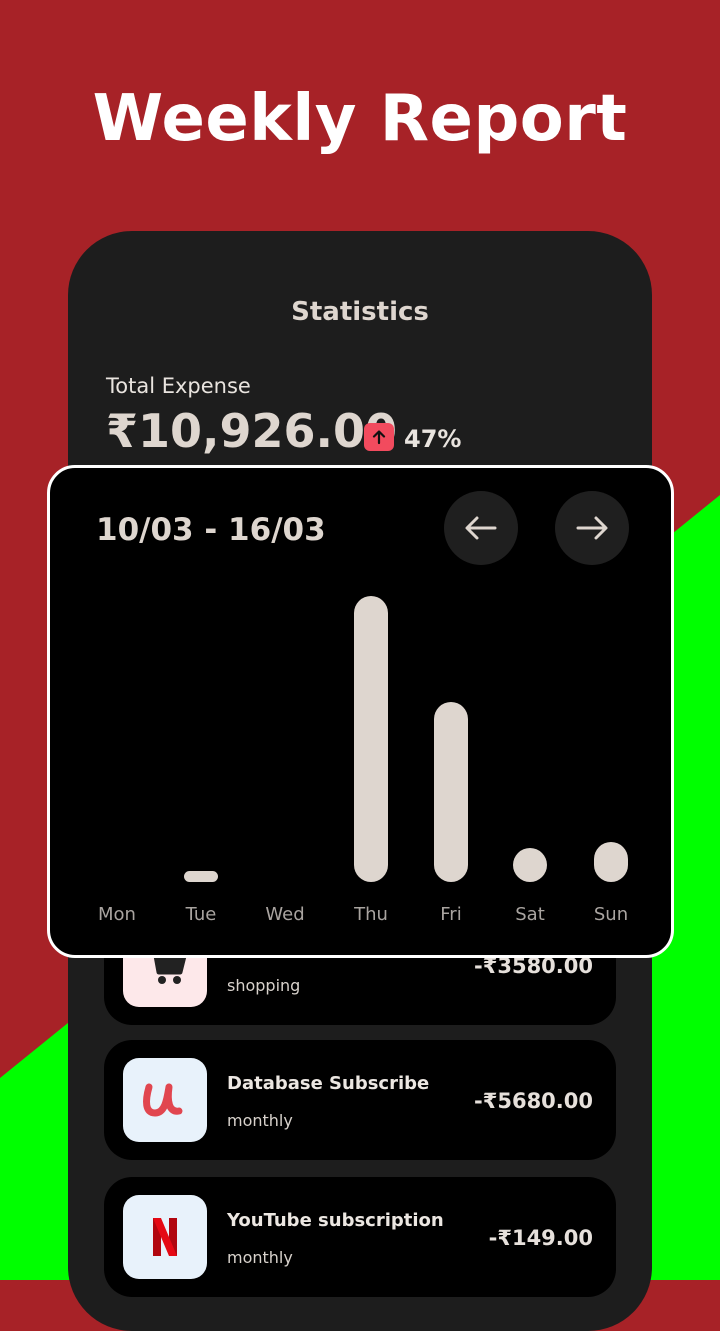 The width and height of the screenshot is (720, 1331). Describe the element at coordinates (178, 386) in the screenshot. I see `total-expense-label: Total Expense` at that location.